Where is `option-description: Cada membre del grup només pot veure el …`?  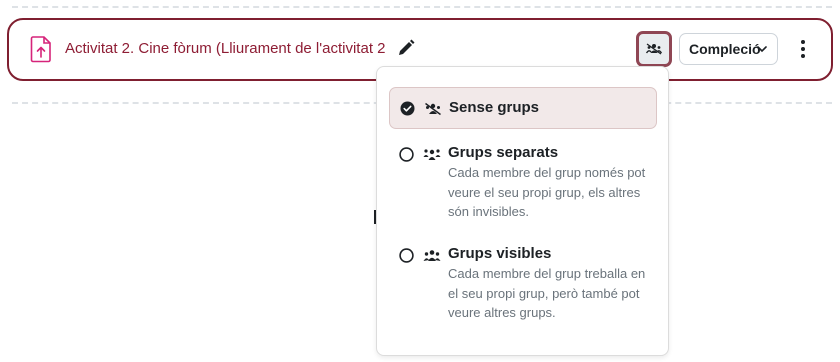 option-description: Cada membre del grup només pot veure el … is located at coordinates (547, 192).